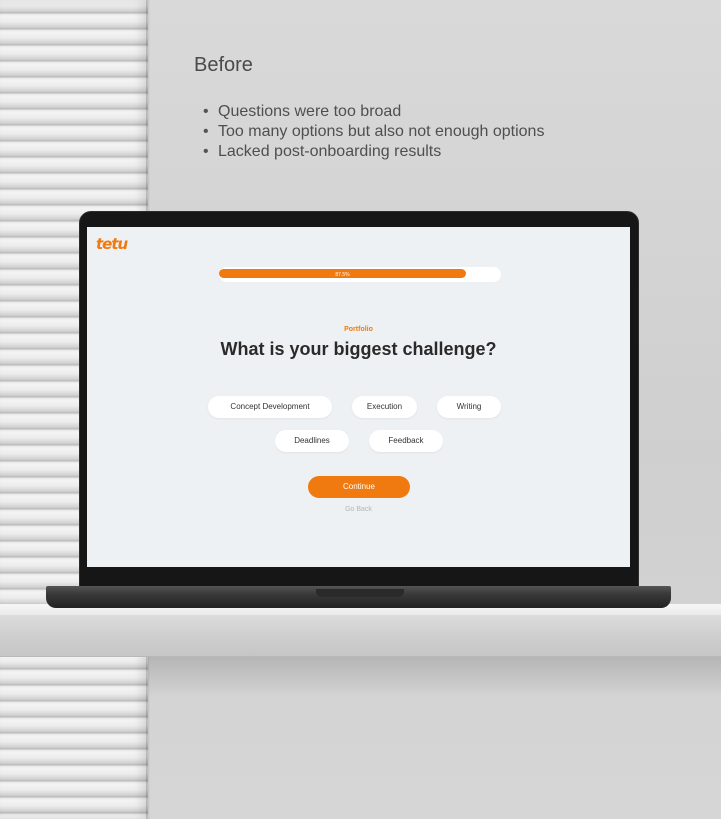  Describe the element at coordinates (406, 441) in the screenshot. I see `option-feedback: Feedback` at that location.